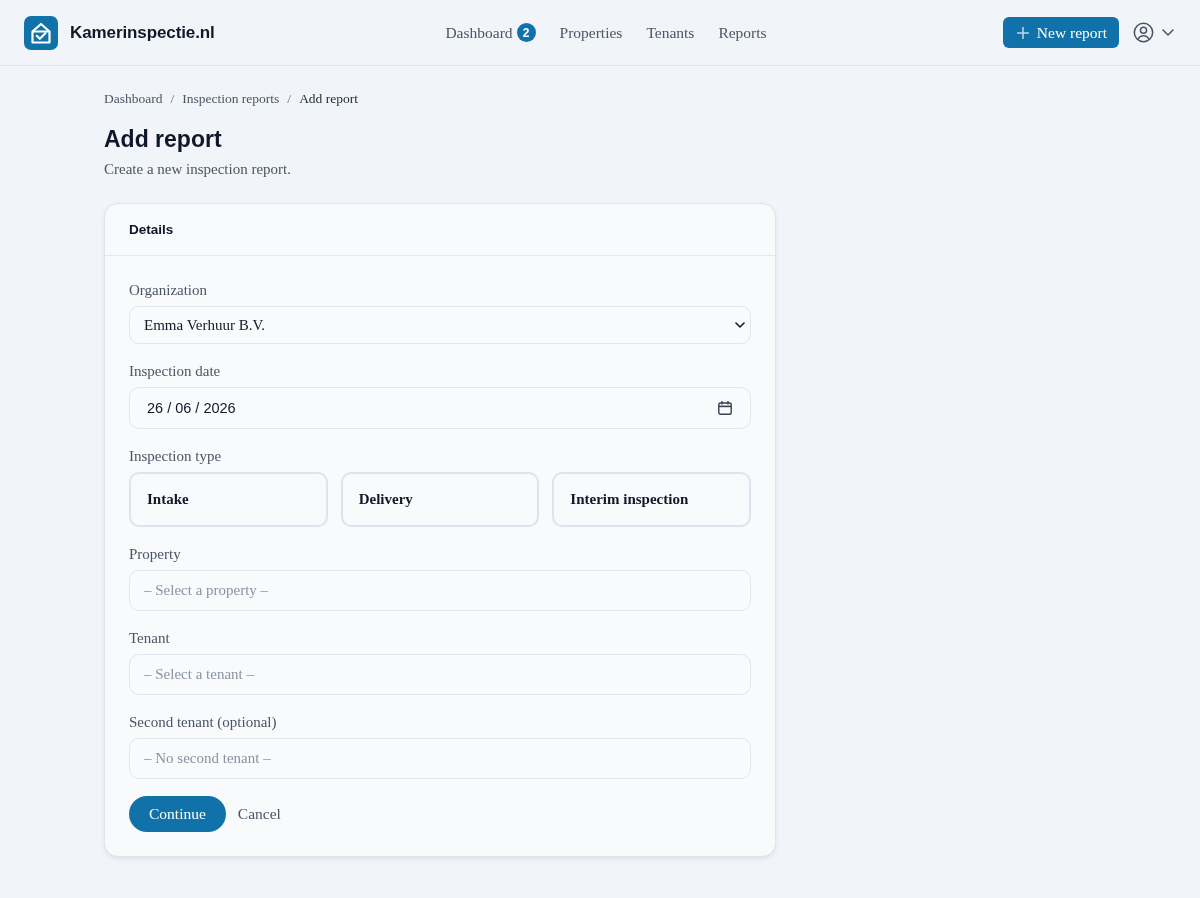 The height and width of the screenshot is (898, 1200). I want to click on nav-link: Reports, so click(742, 32).